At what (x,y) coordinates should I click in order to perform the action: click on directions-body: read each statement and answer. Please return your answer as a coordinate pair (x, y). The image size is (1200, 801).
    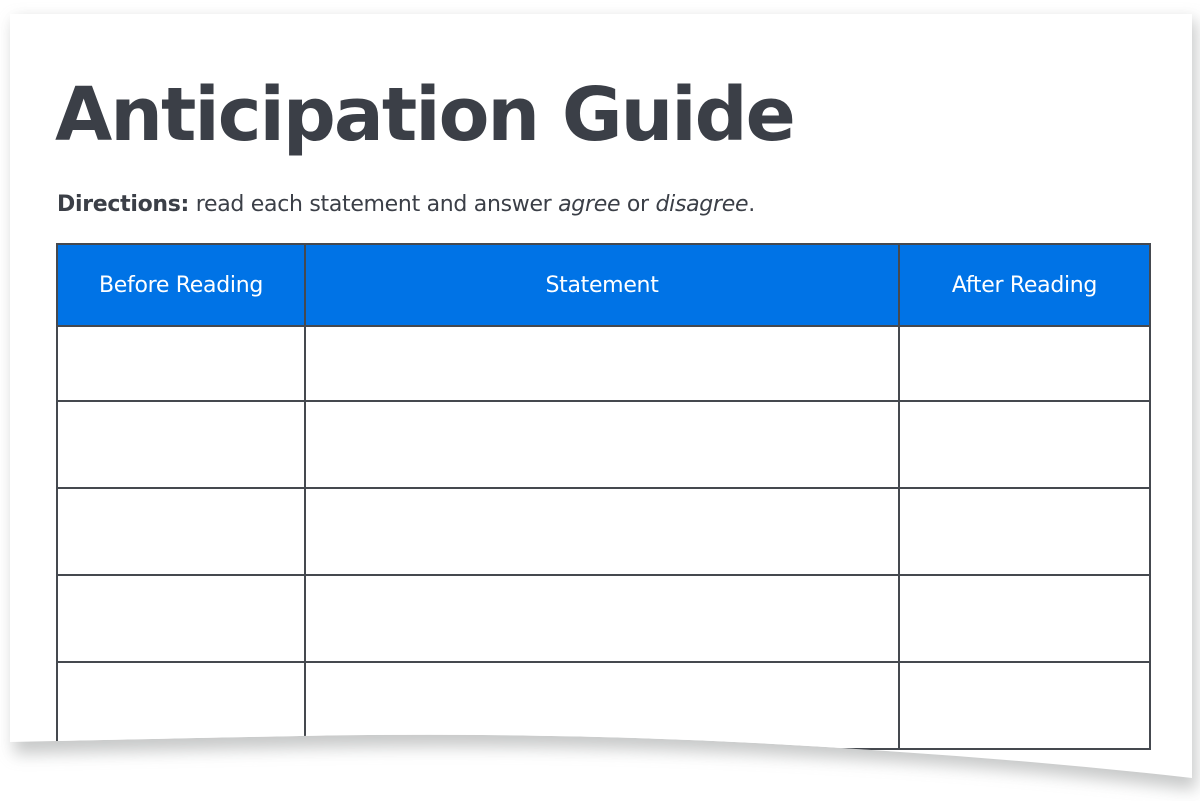
    Looking at the image, I should click on (374, 204).